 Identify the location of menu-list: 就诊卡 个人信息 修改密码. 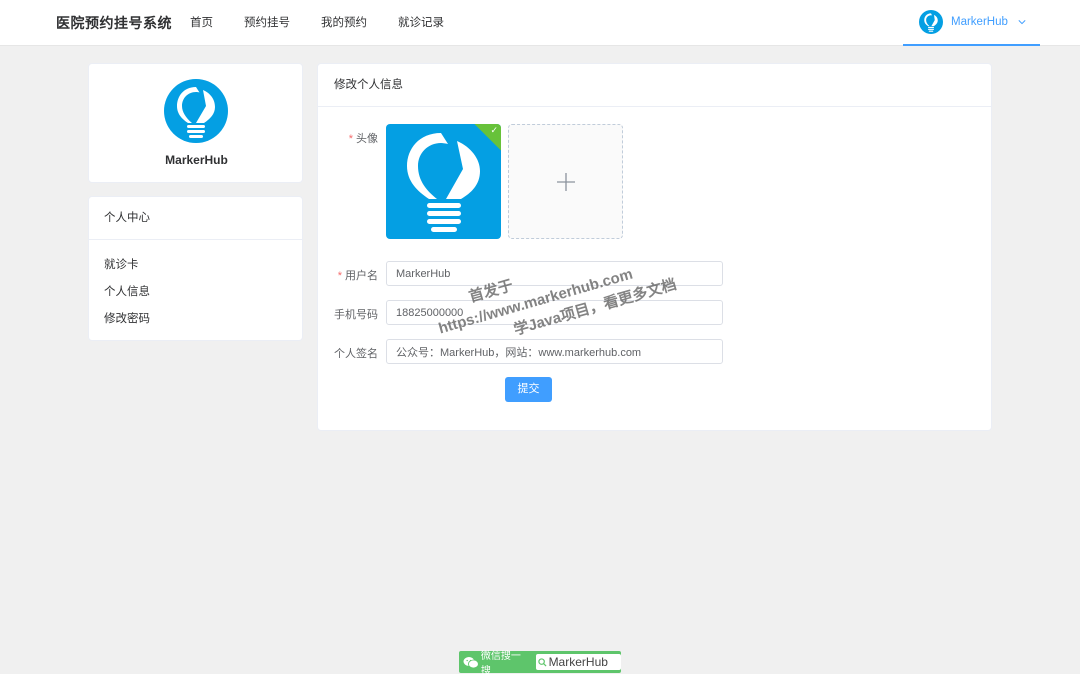
(195, 286).